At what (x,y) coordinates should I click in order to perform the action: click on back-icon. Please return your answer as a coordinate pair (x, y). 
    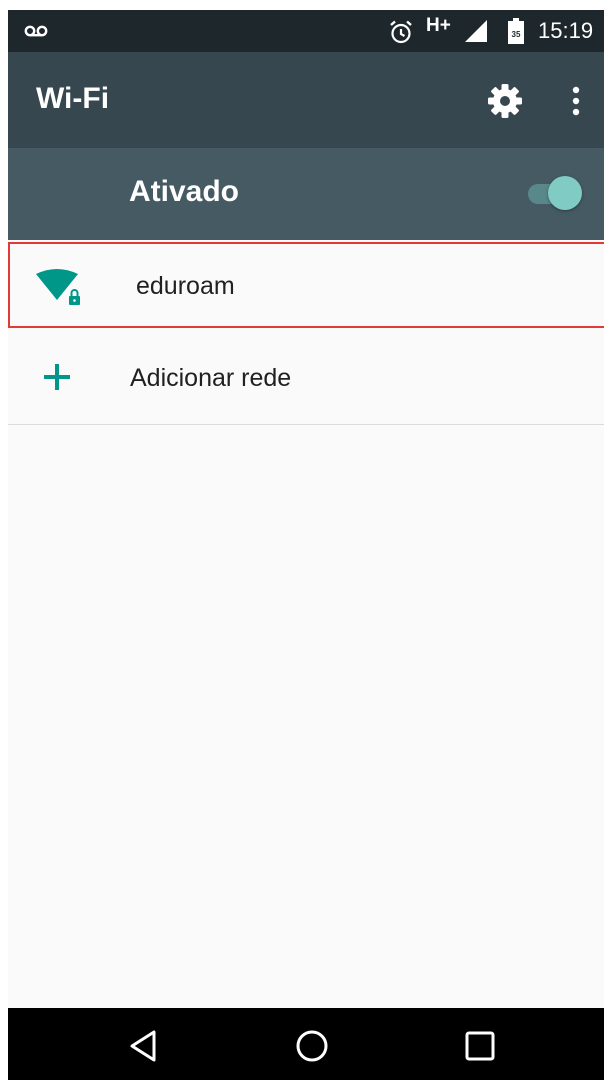
    Looking at the image, I should click on (144, 1046).